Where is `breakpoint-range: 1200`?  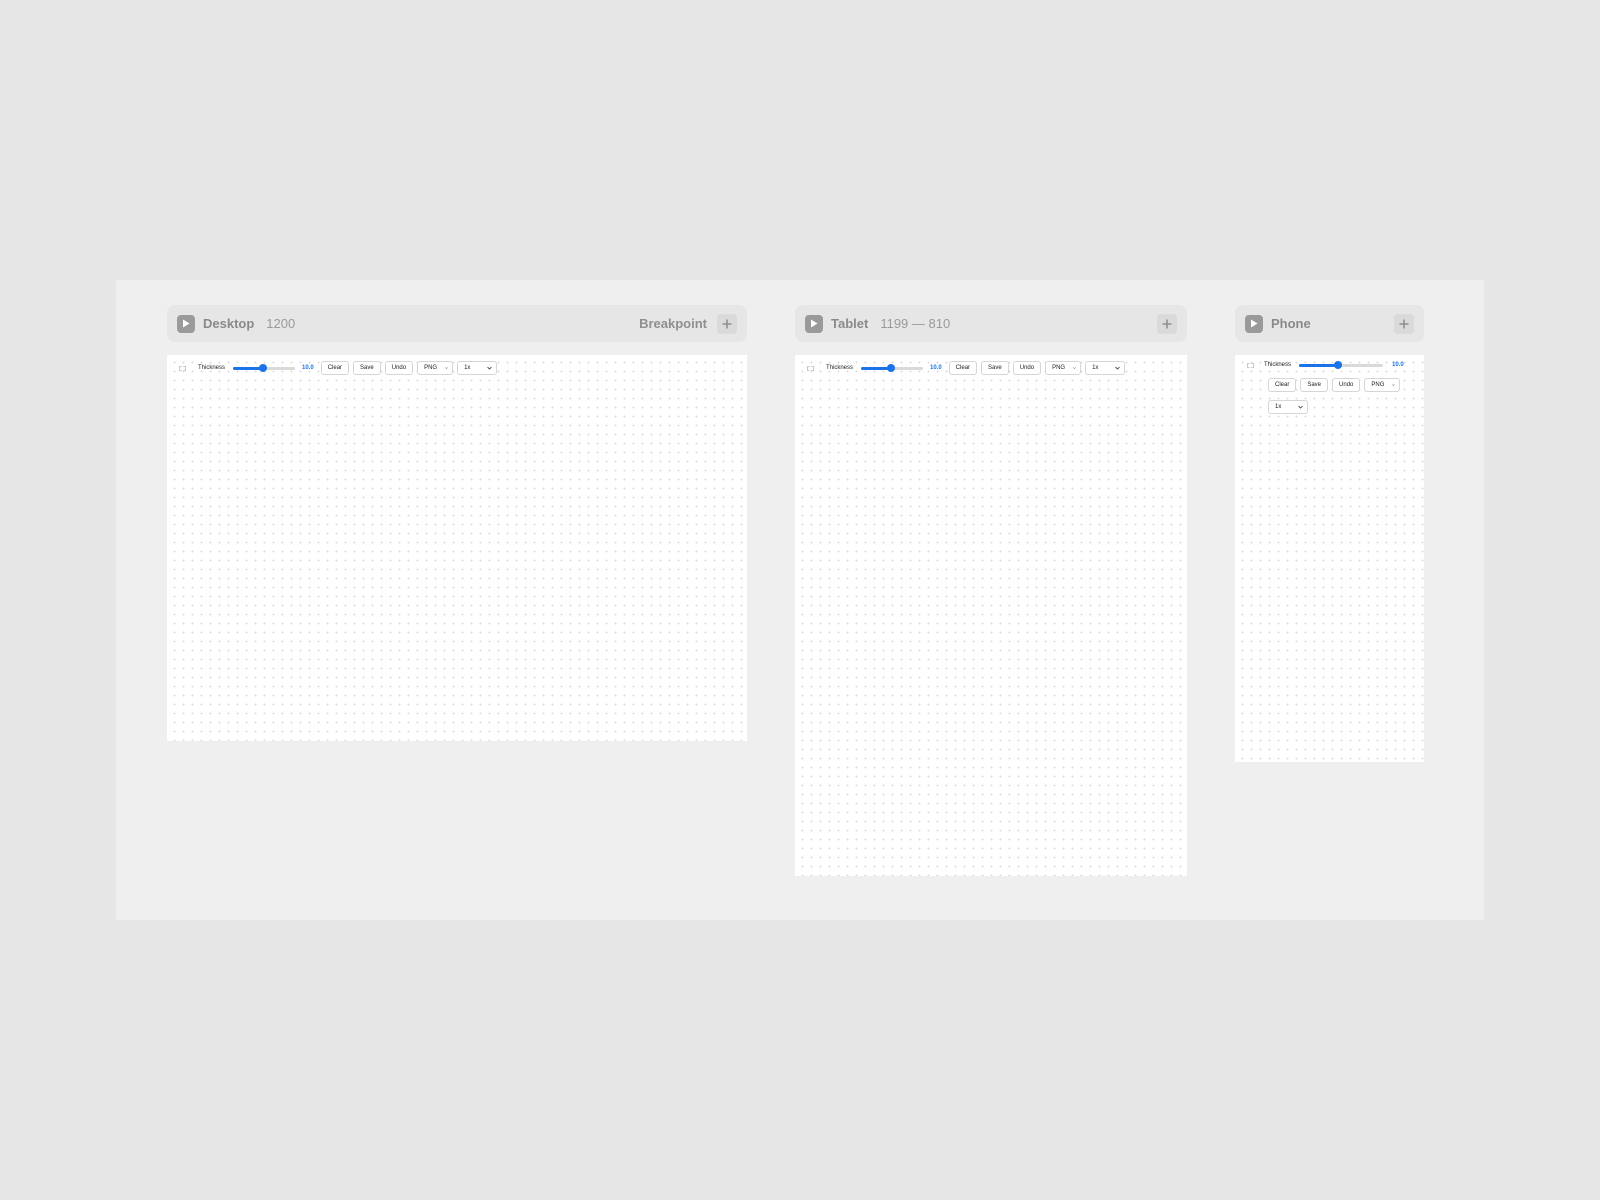 breakpoint-range: 1200 is located at coordinates (281, 323).